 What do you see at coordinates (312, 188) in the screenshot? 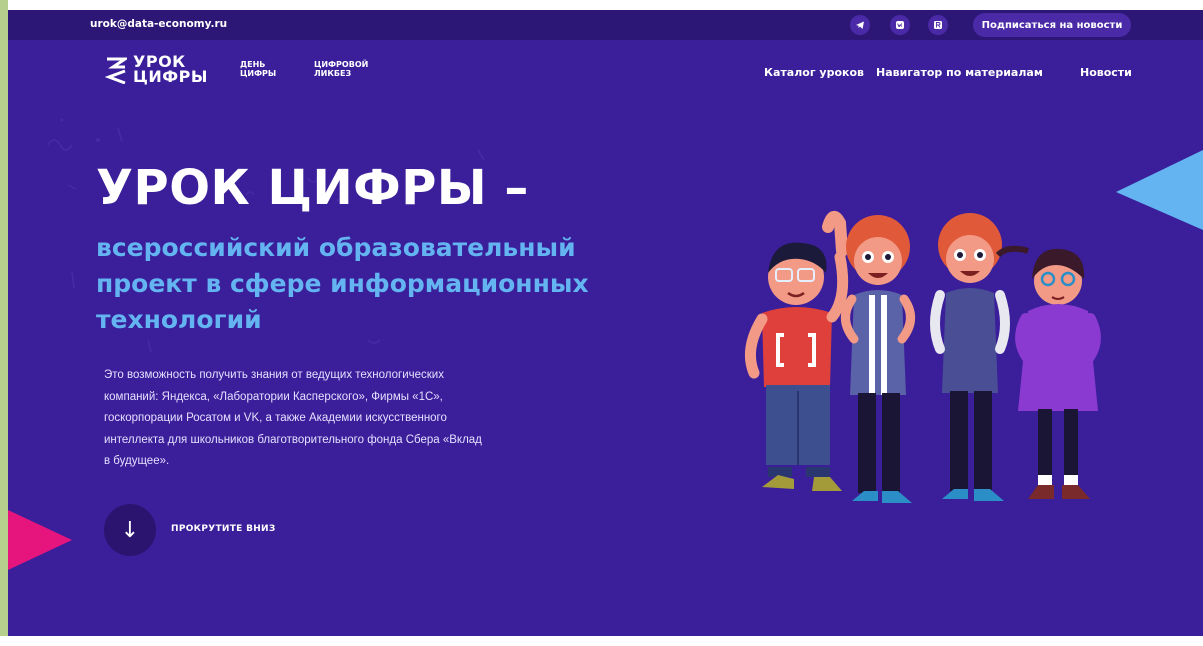
I see `hero-title: УРОК ЦИФРЫ –` at bounding box center [312, 188].